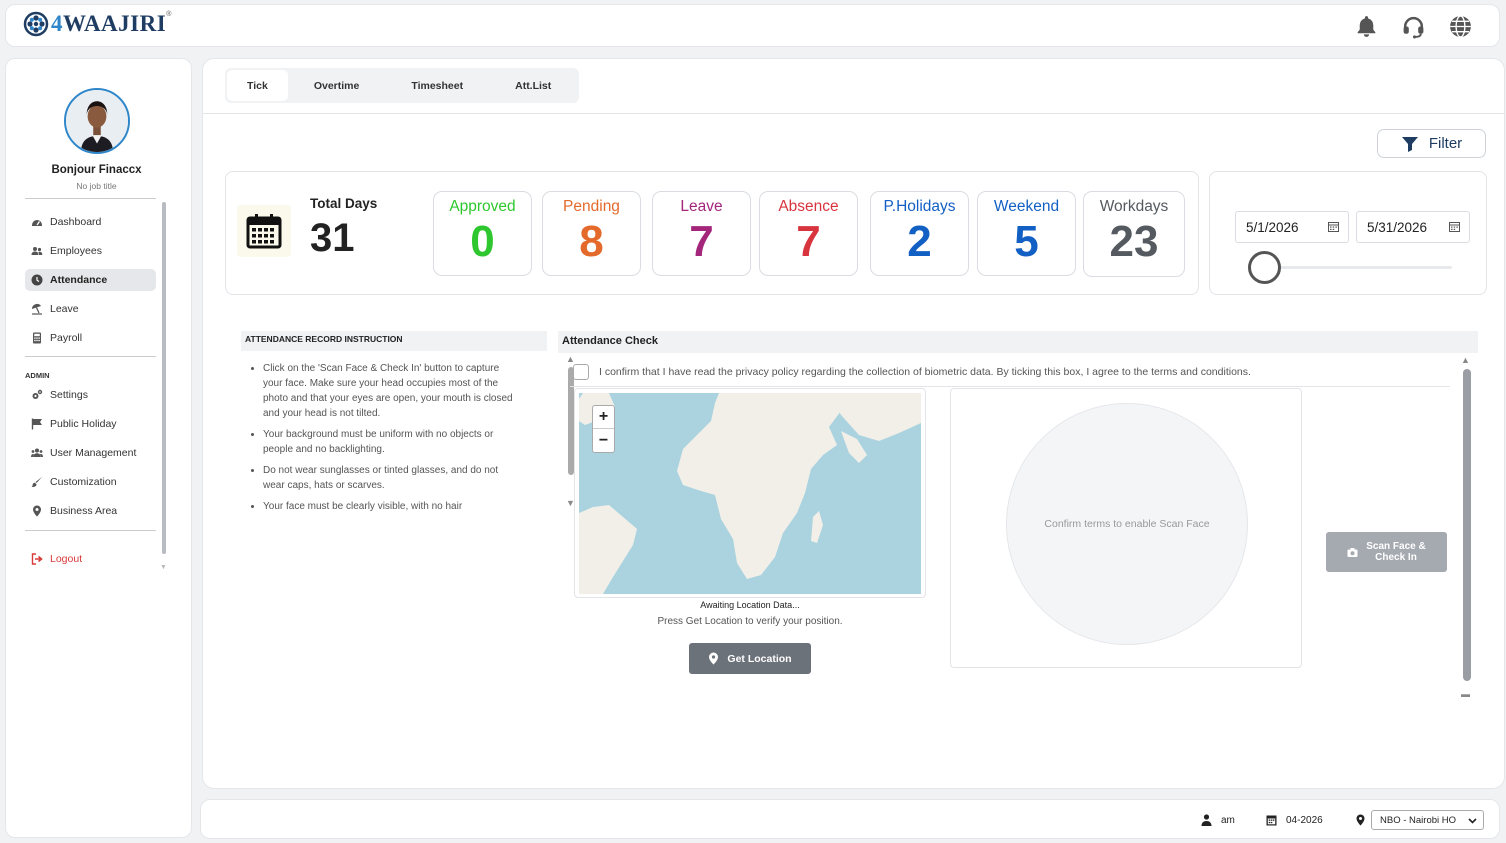  Describe the element at coordinates (164, 378) in the screenshot. I see `sidebar-scrollbar` at that location.